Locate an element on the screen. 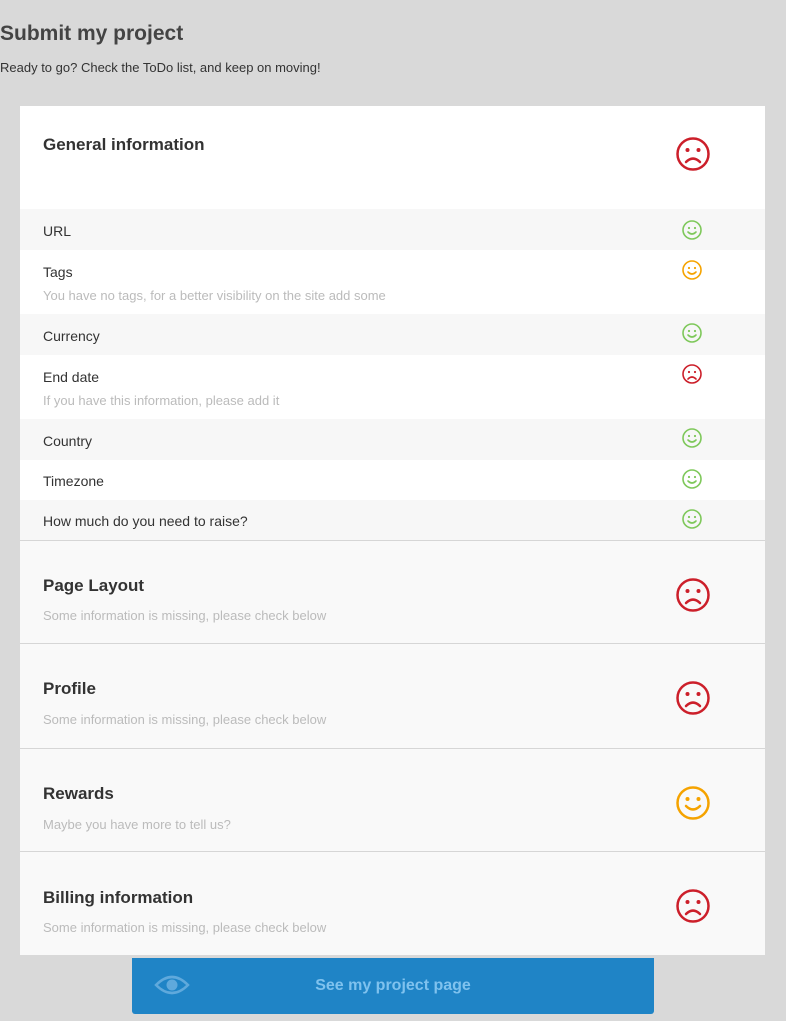 This screenshot has width=786, height=1021. item-label: Tags is located at coordinates (58, 272).